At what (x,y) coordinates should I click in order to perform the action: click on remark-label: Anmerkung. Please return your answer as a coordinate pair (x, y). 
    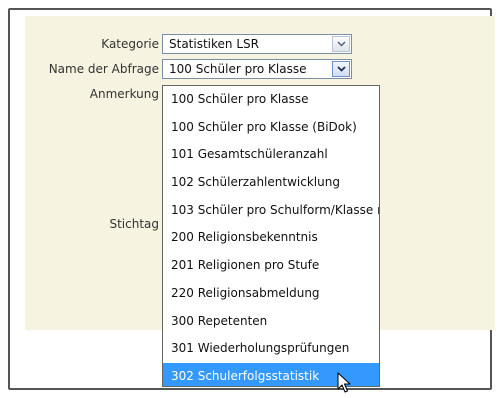
    Looking at the image, I should click on (124, 94).